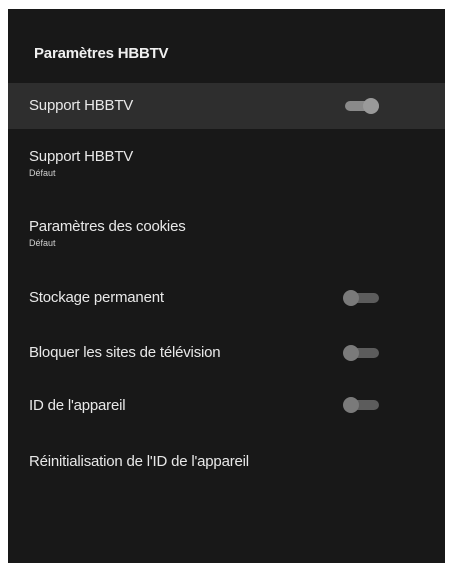 Image resolution: width=451 pixels, height=571 pixels. What do you see at coordinates (362, 353) in the screenshot?
I see `block-tv-sites-toggle` at bounding box center [362, 353].